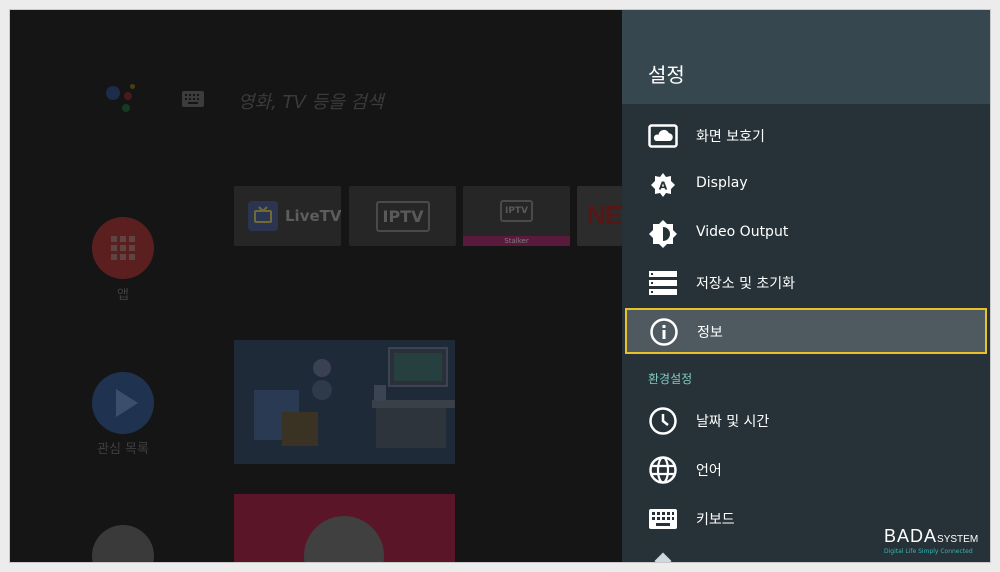 The image size is (1000, 572). Describe the element at coordinates (344, 539) in the screenshot. I see `film-icon` at that location.